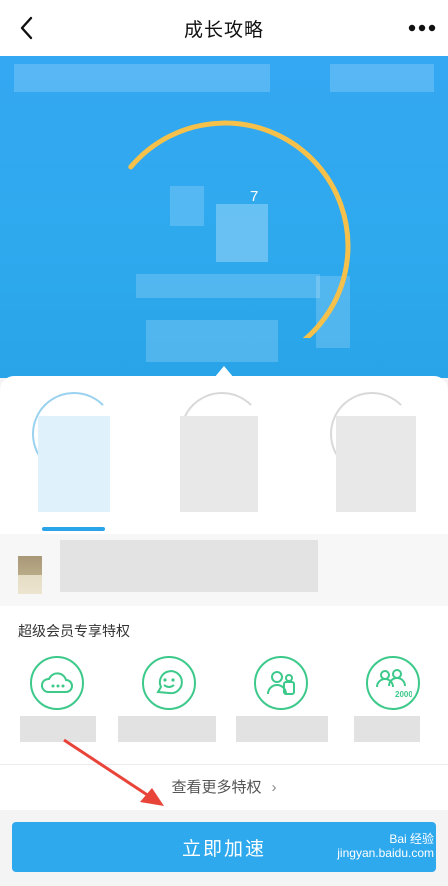 This screenshot has width=448, height=886. I want to click on top-bar: 成长攻略, so click(224, 28).